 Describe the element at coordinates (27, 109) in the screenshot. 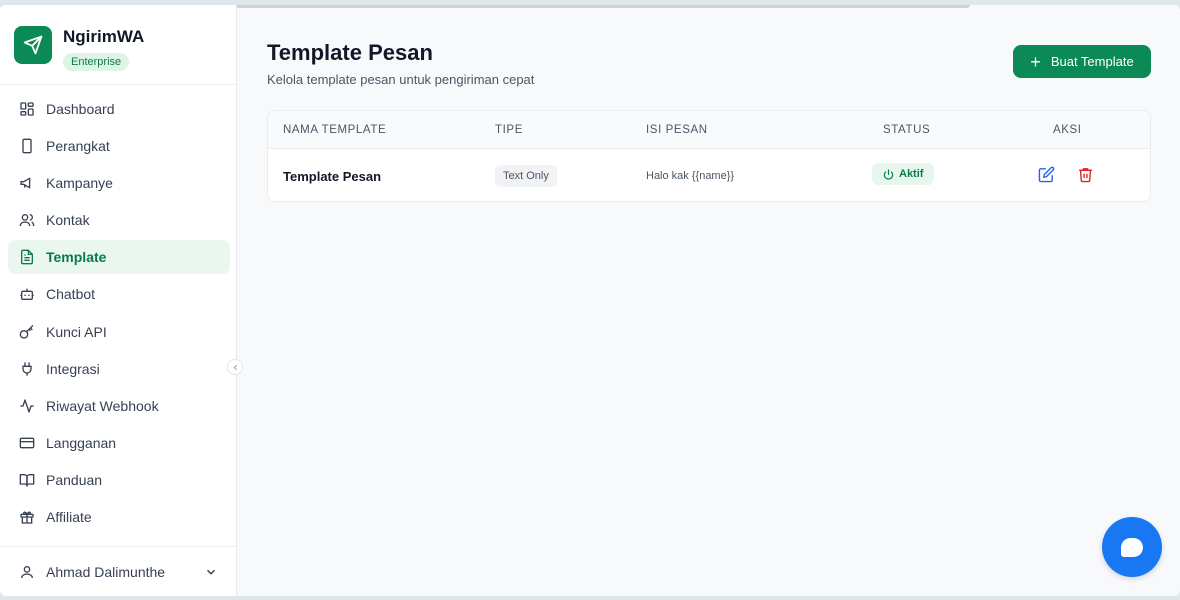

I see `dashboard-icon` at that location.